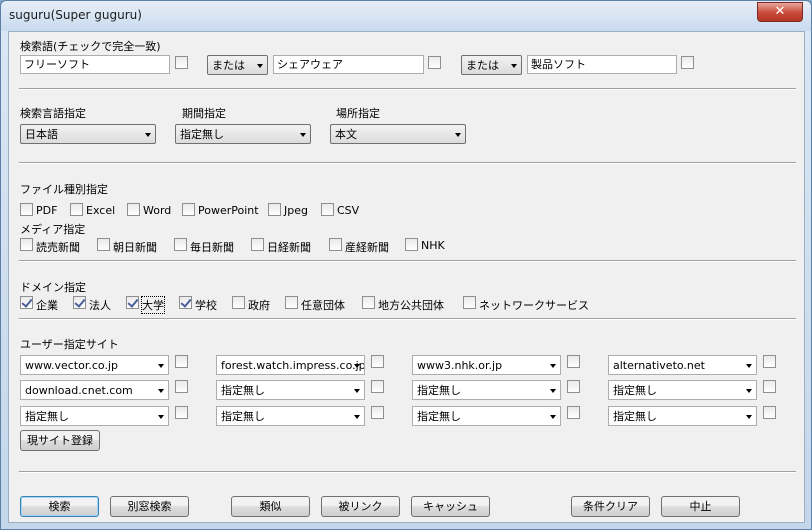  I want to click on user-site-select: alternativeto.net, so click(682, 365).